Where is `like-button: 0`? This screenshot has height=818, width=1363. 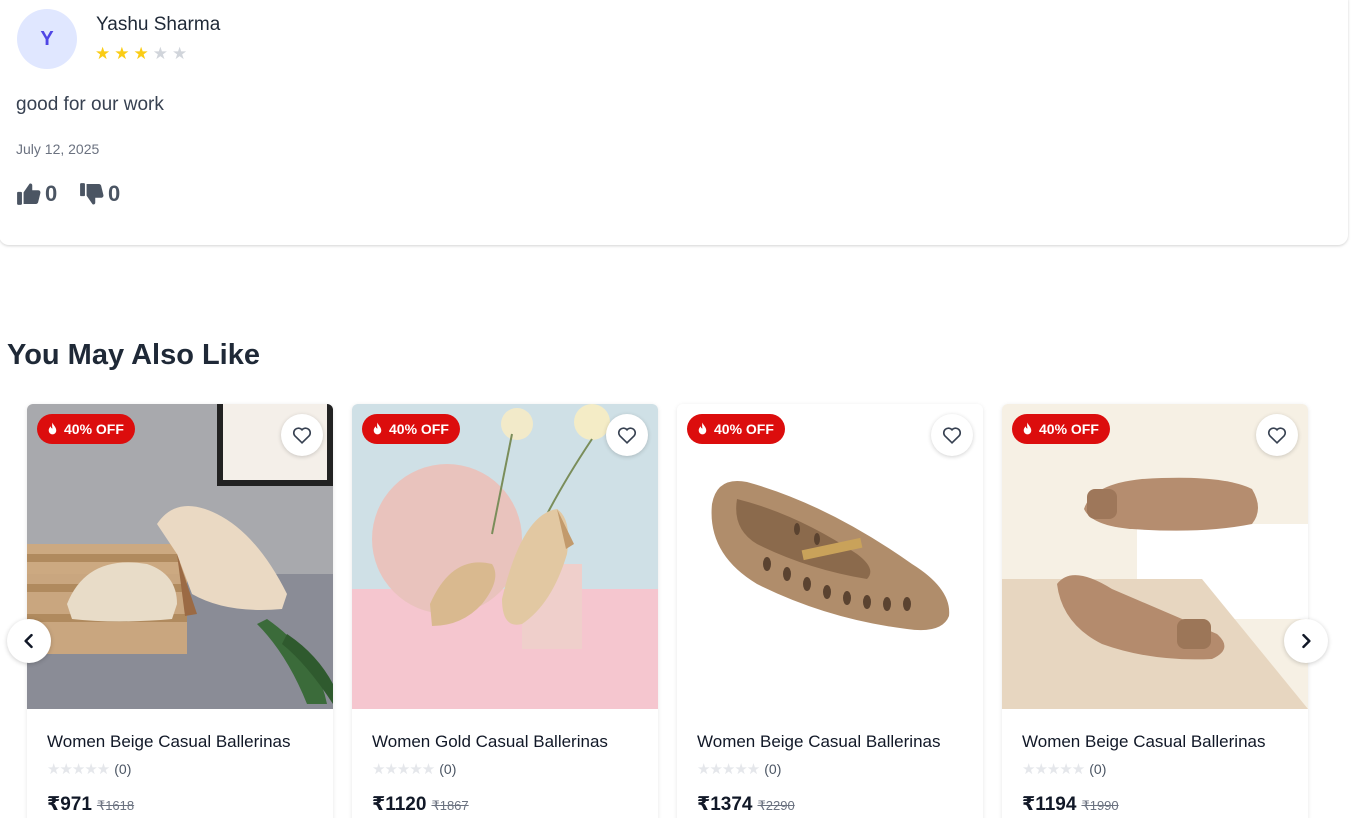
like-button: 0 is located at coordinates (36, 194).